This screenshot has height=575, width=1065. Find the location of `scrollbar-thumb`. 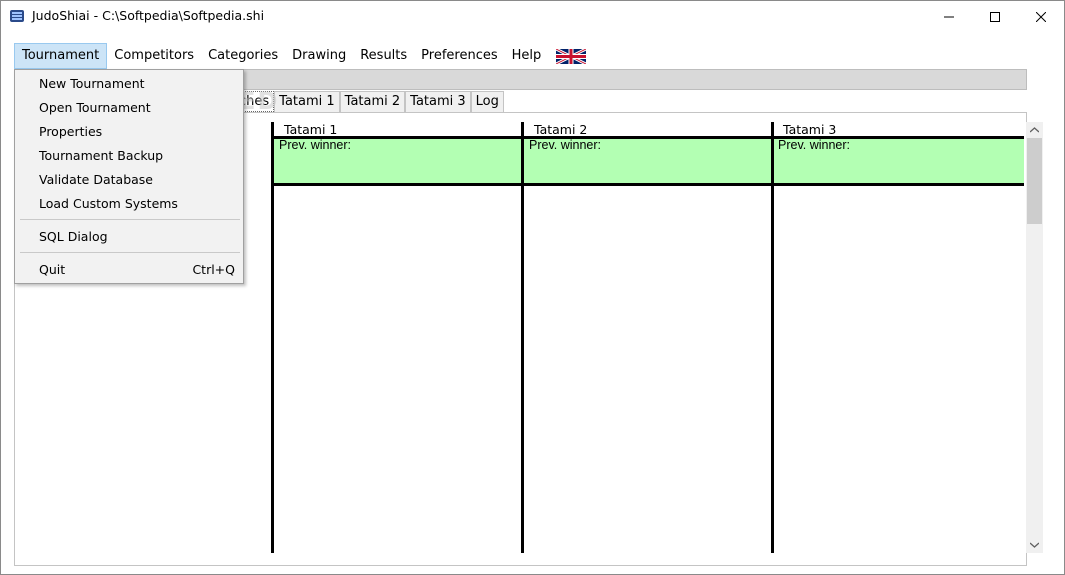

scrollbar-thumb is located at coordinates (1034, 181).